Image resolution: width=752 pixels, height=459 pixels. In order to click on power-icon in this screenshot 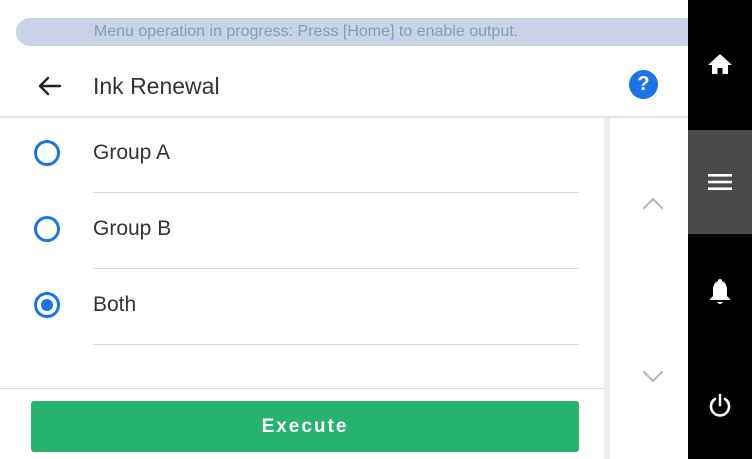, I will do `click(720, 405)`.